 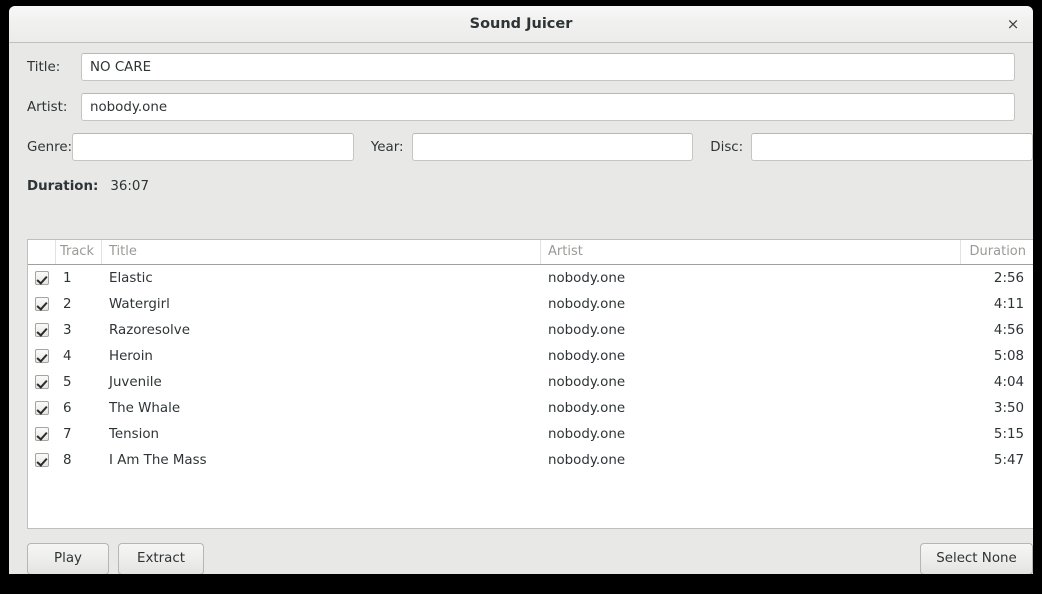 I want to click on duration-label: Duration:, so click(x=63, y=186).